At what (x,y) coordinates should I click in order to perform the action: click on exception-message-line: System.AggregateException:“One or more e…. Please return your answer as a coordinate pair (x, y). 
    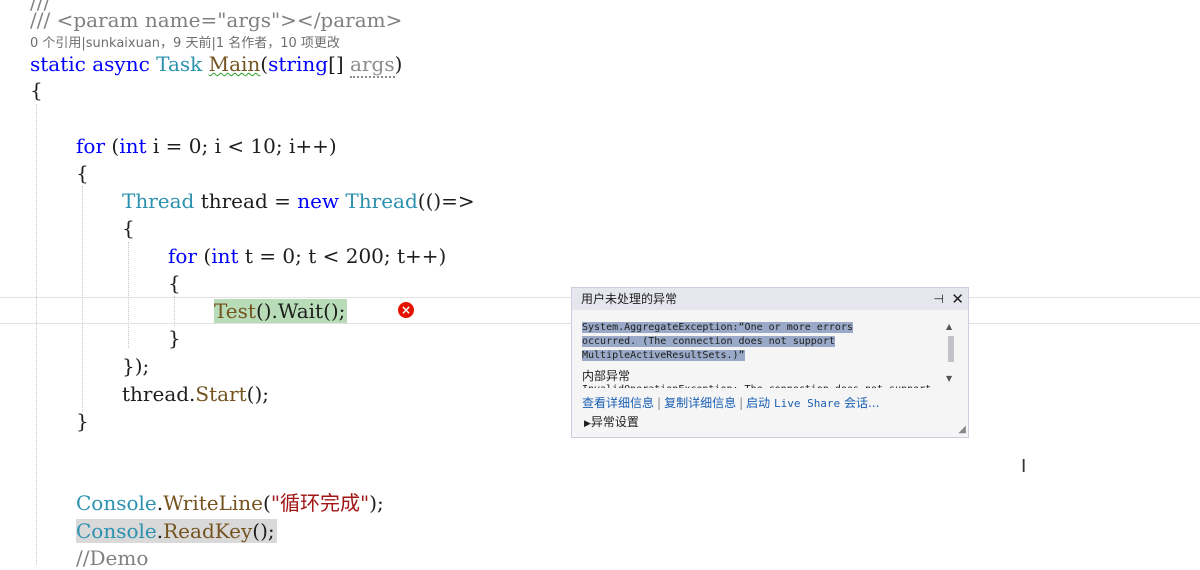
    Looking at the image, I should click on (717, 327).